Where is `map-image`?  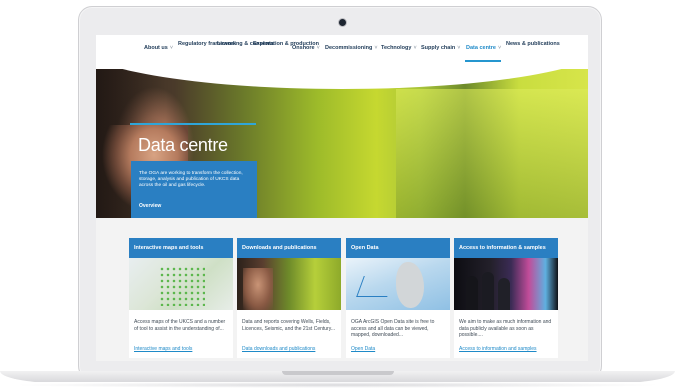
map-image is located at coordinates (181, 284).